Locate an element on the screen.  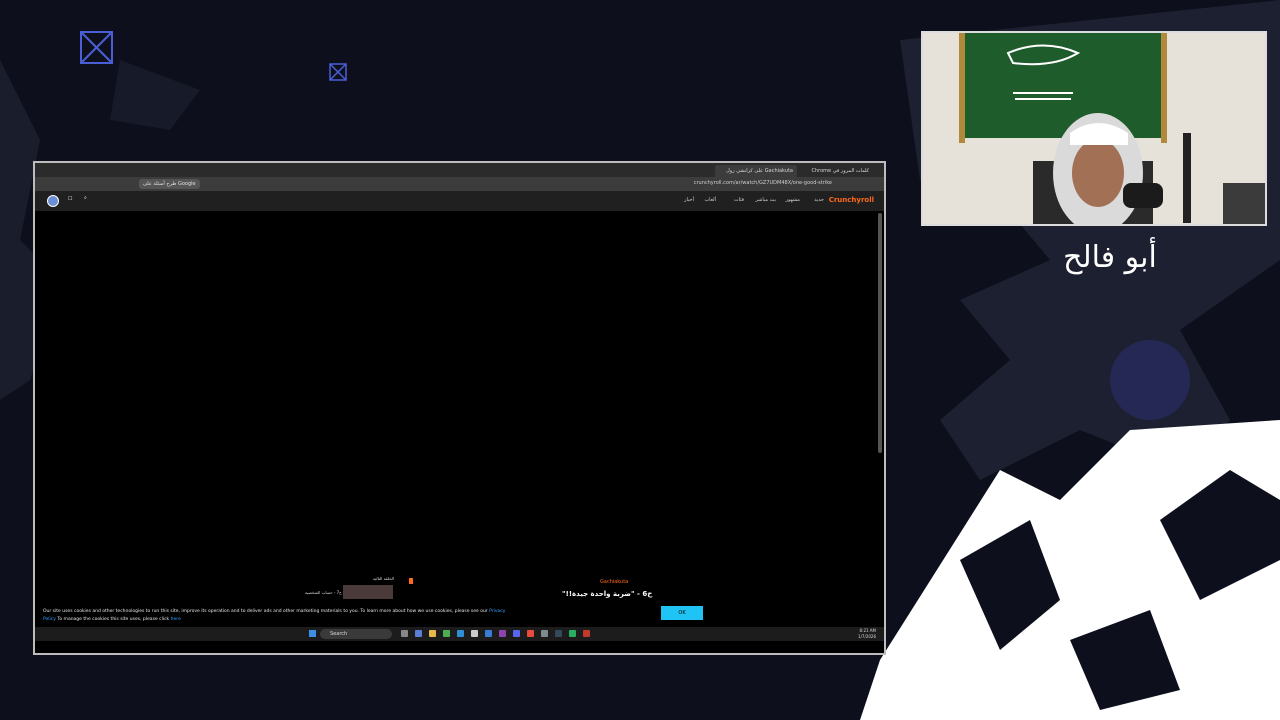
nav-item: أخبار is located at coordinates (689, 200).